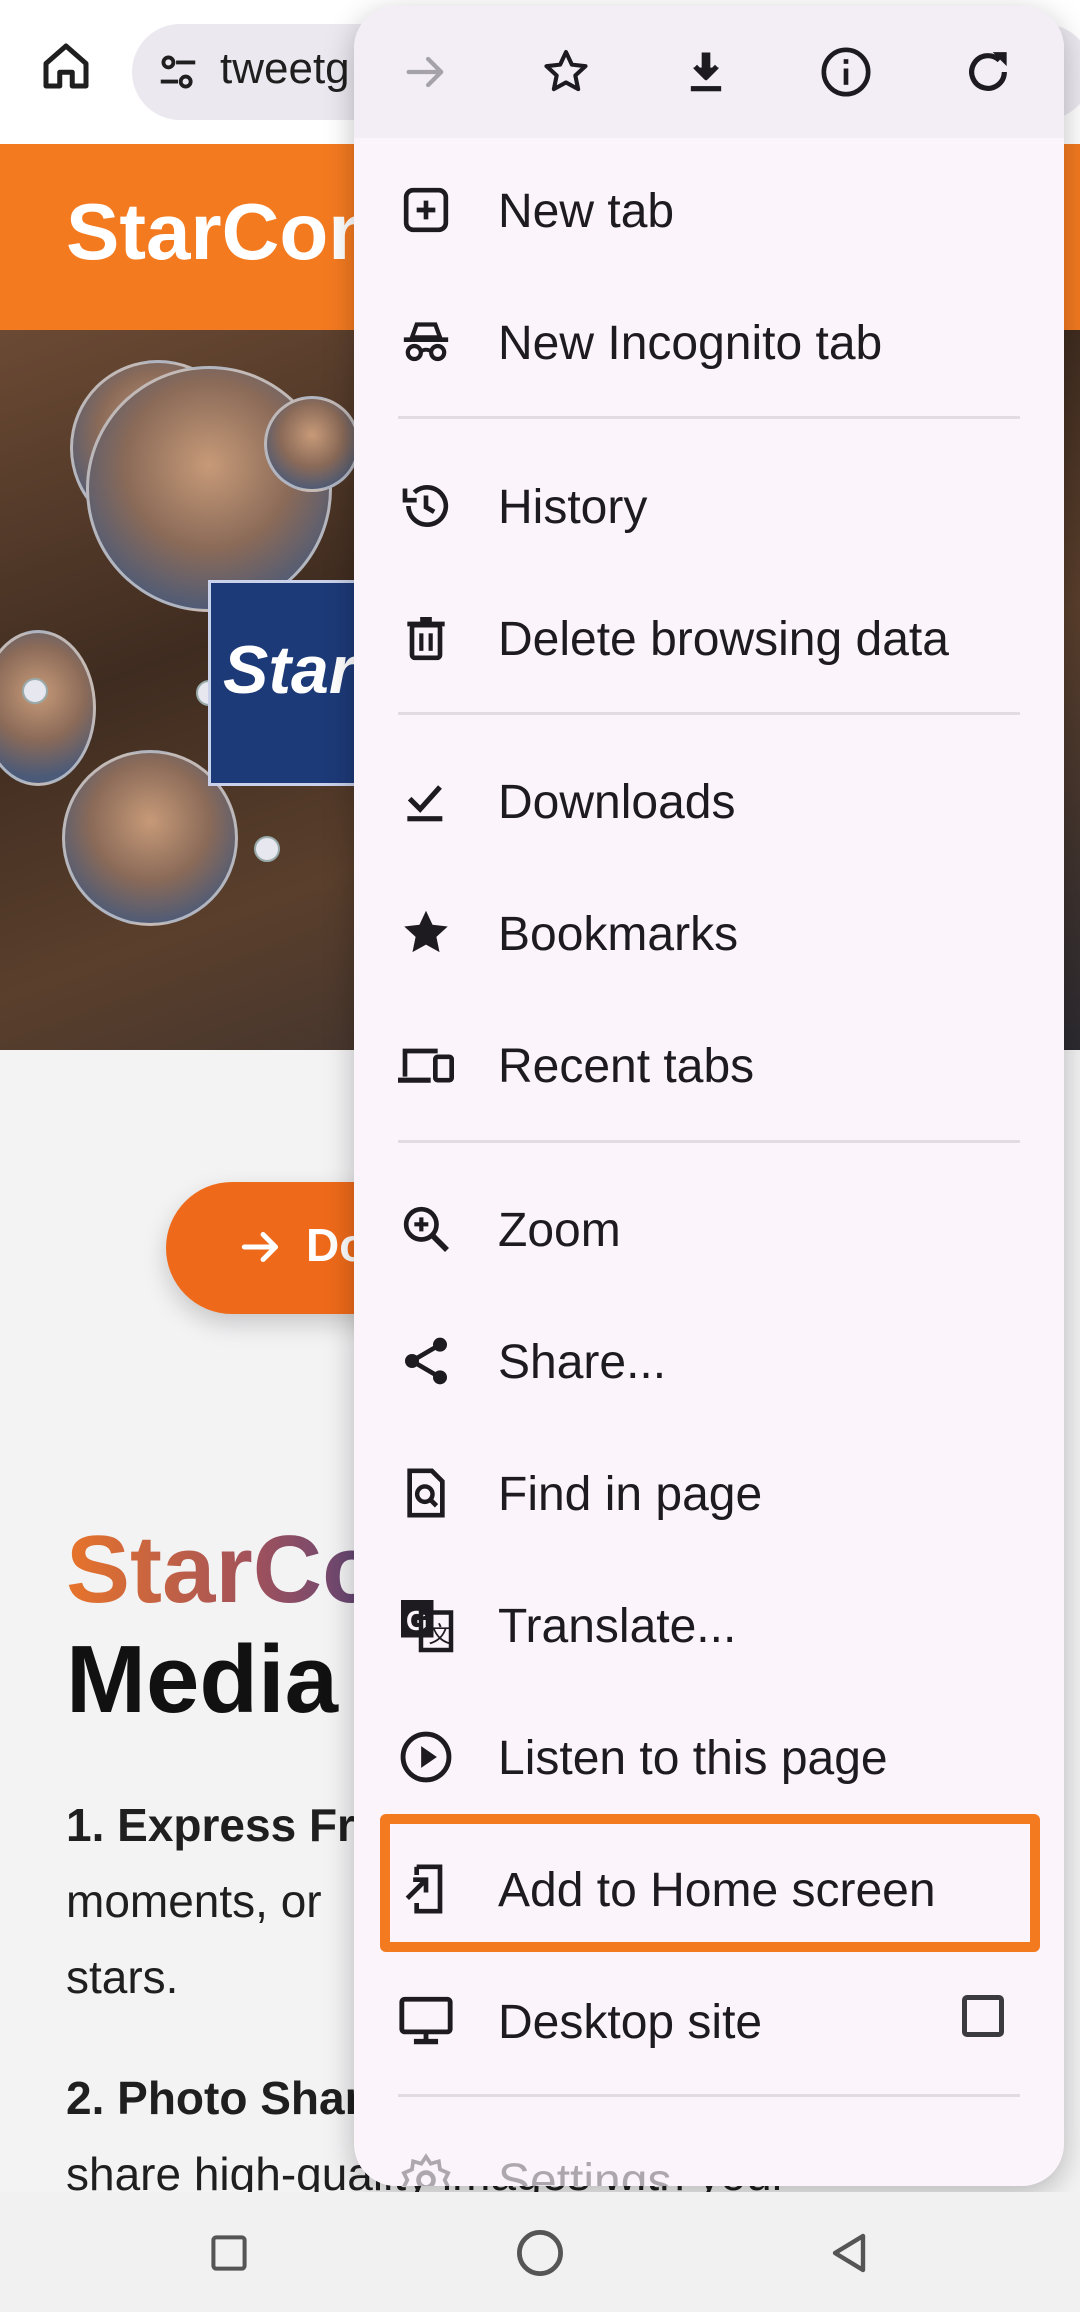 This screenshot has width=1080, height=2312. I want to click on menu-item-label: Desktop site, so click(630, 2022).